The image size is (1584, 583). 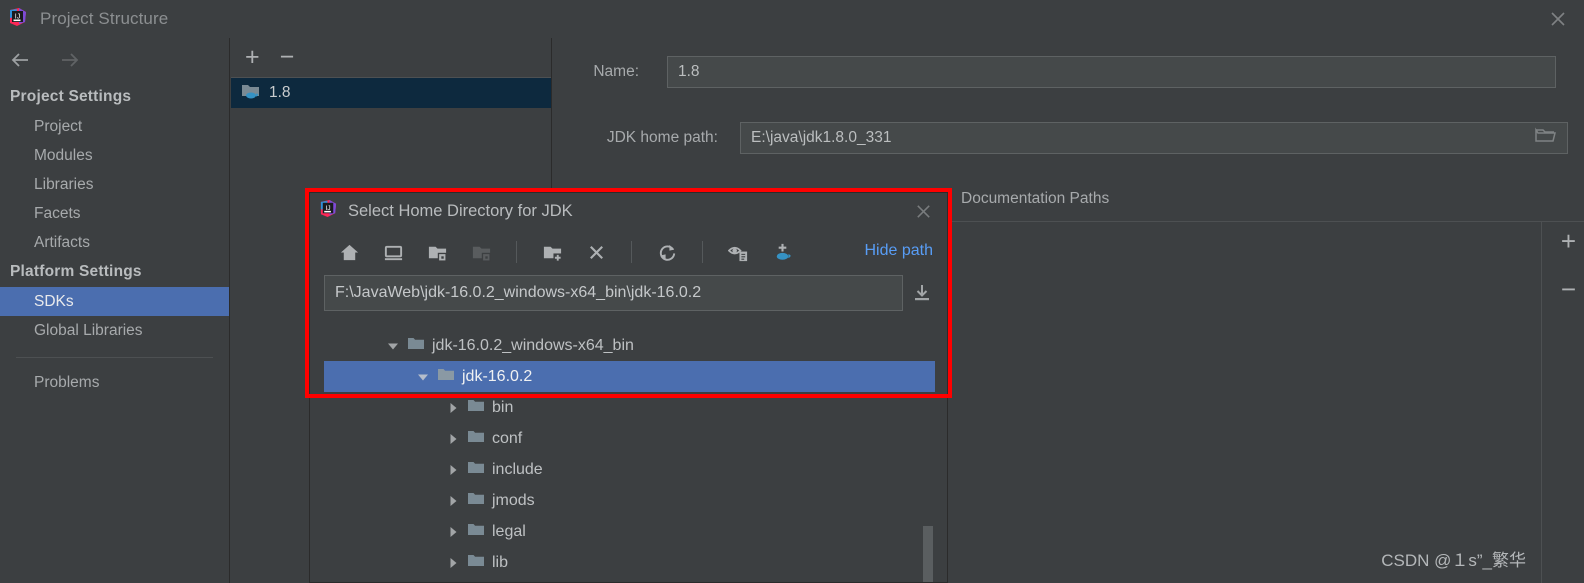 I want to click on sidebar-item-artifacts: Artifacts, so click(x=114, y=242).